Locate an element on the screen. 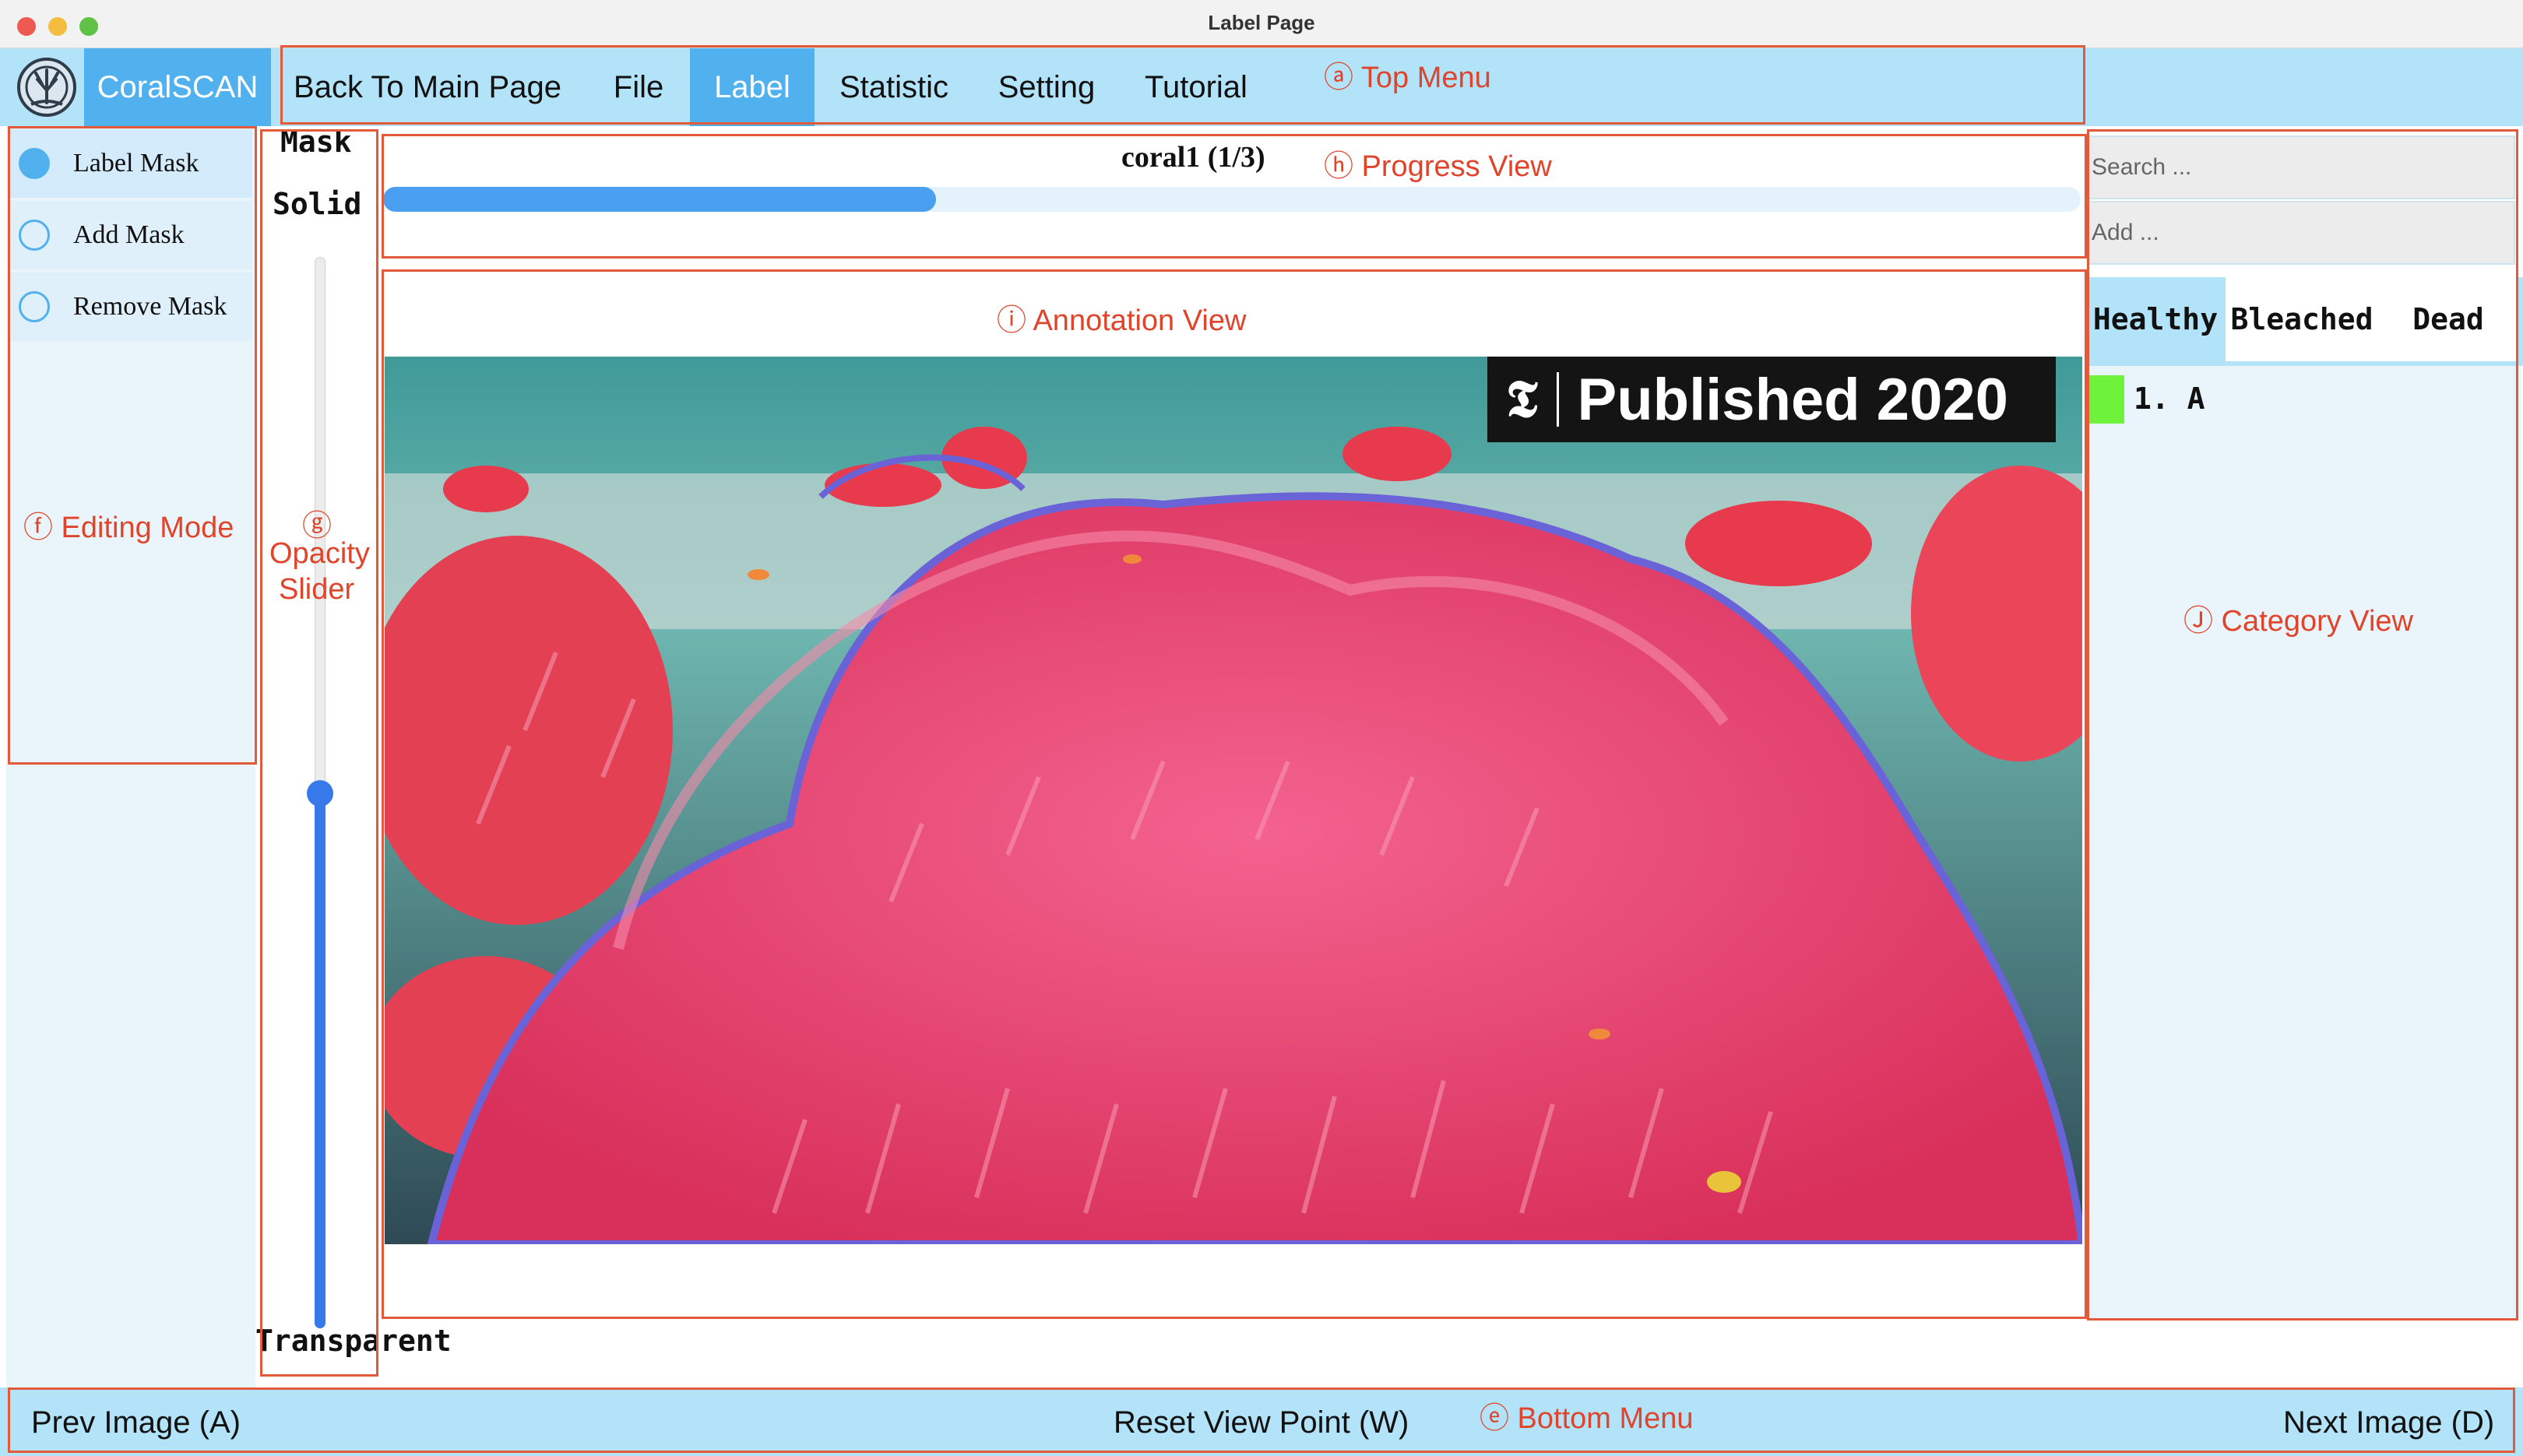 The height and width of the screenshot is (1456, 2523). annotation-label-g-line1: Opacity is located at coordinates (319, 553).